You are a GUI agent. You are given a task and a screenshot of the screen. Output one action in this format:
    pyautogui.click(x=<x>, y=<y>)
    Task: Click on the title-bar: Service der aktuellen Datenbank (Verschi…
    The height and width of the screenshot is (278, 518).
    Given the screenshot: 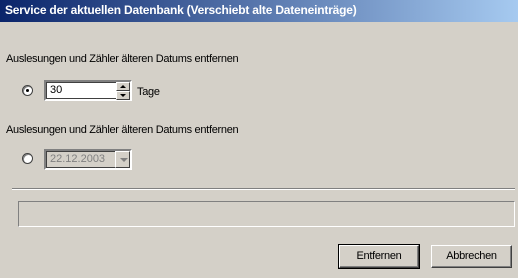 What is the action you would take?
    pyautogui.click(x=259, y=11)
    